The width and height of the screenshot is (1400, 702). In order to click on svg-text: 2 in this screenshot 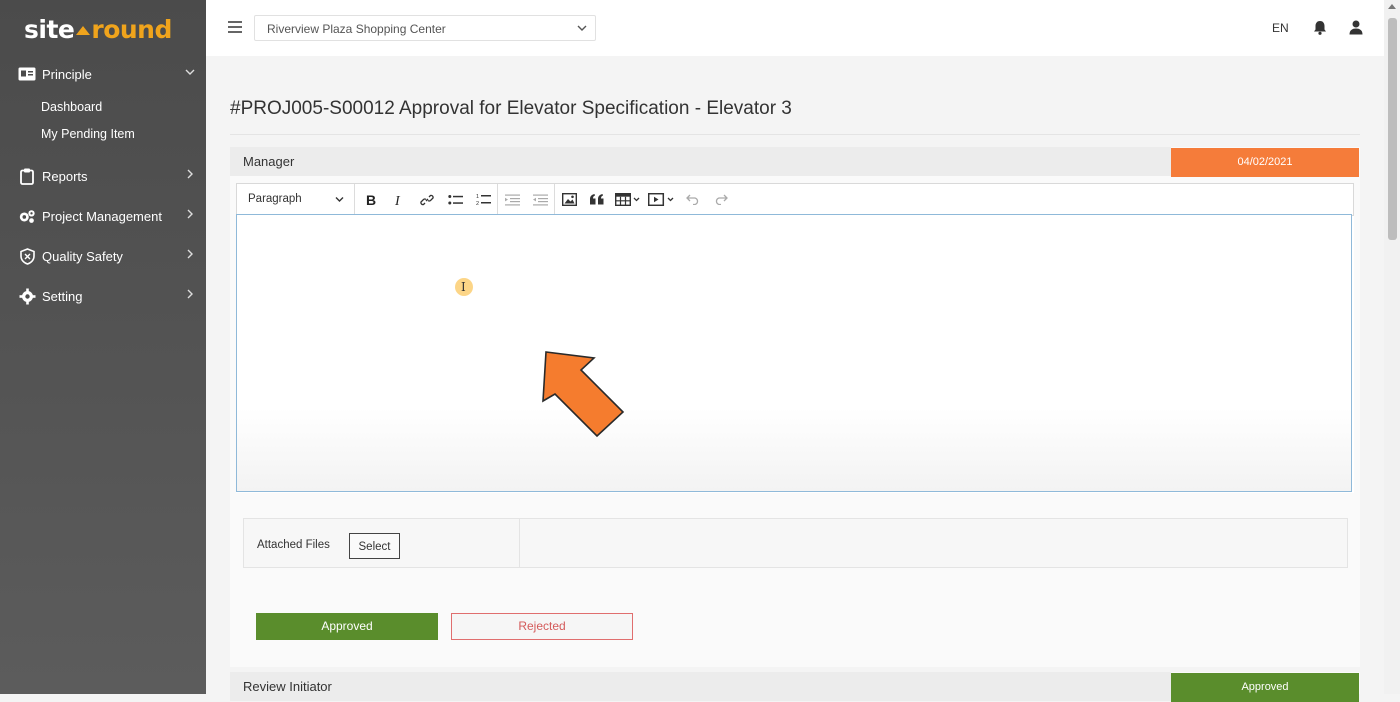, I will do `click(477, 203)`.